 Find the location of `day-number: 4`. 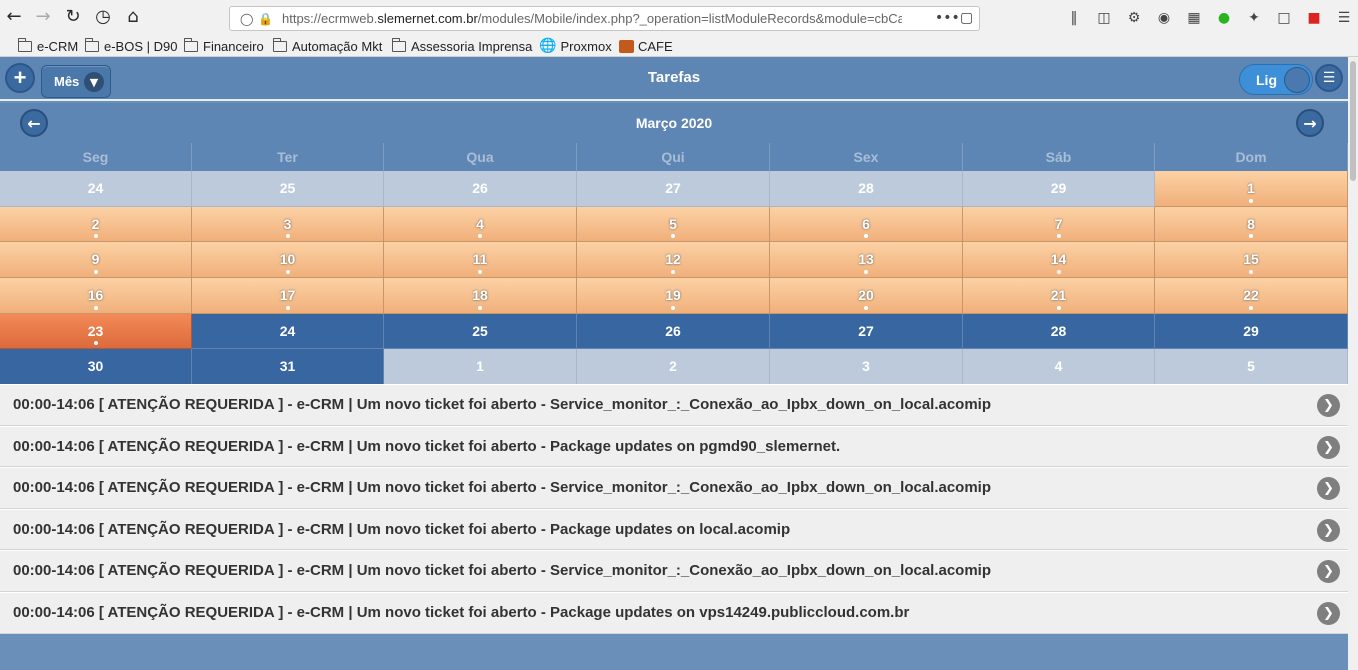

day-number: 4 is located at coordinates (480, 223).